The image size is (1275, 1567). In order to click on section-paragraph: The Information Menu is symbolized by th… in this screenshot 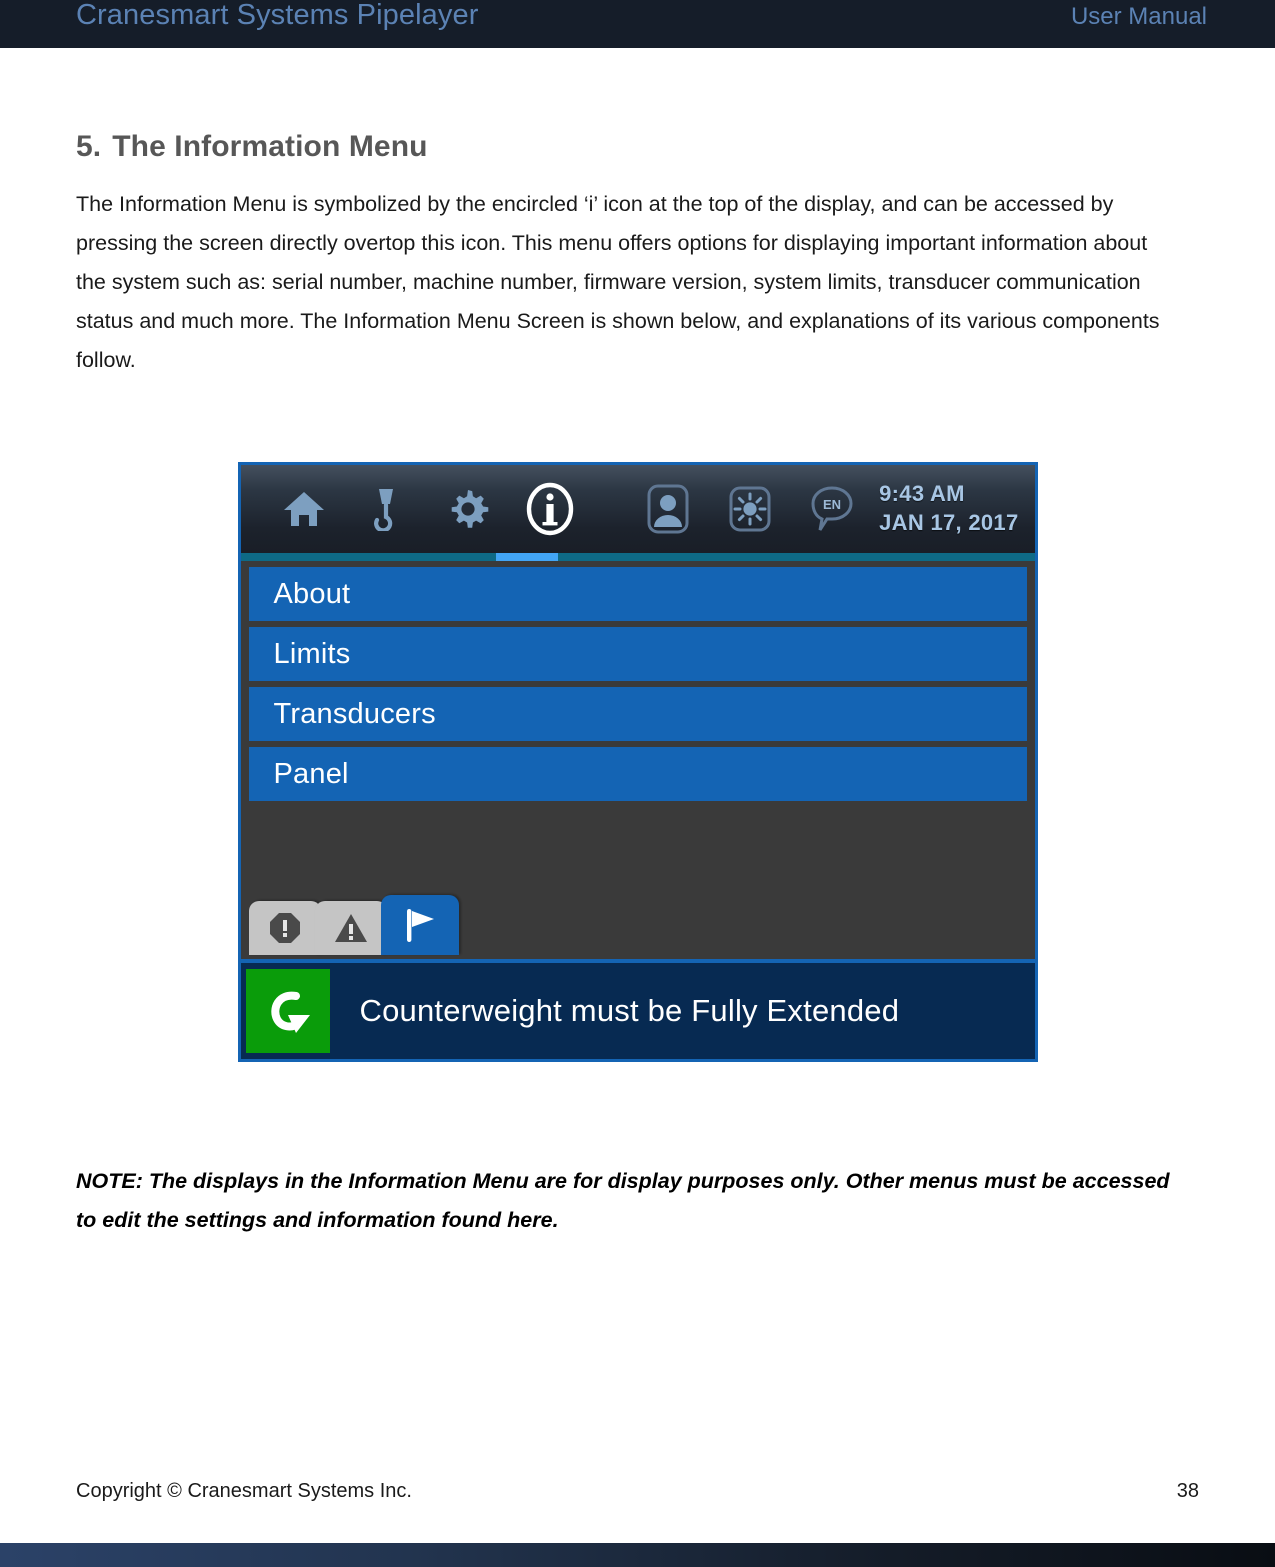, I will do `click(618, 282)`.